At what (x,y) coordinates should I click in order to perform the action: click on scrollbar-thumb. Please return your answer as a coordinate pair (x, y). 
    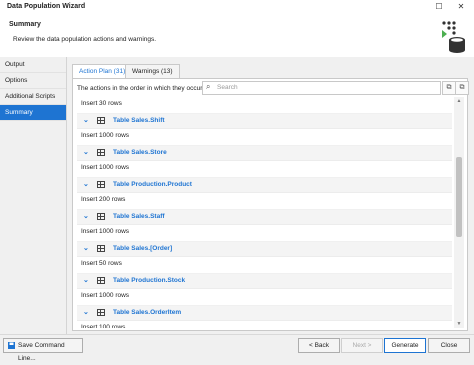
    Looking at the image, I should click on (459, 197).